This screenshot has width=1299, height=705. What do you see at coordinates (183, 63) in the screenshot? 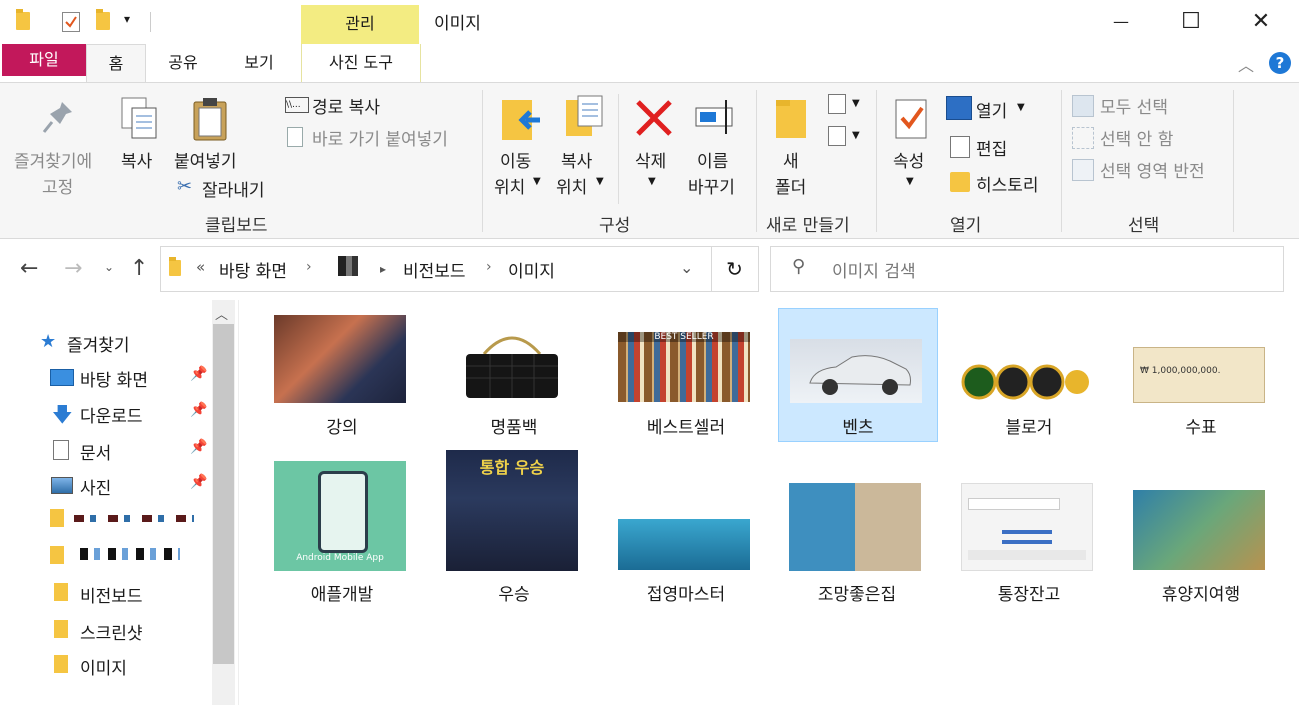
I see `tab-share: 공유` at bounding box center [183, 63].